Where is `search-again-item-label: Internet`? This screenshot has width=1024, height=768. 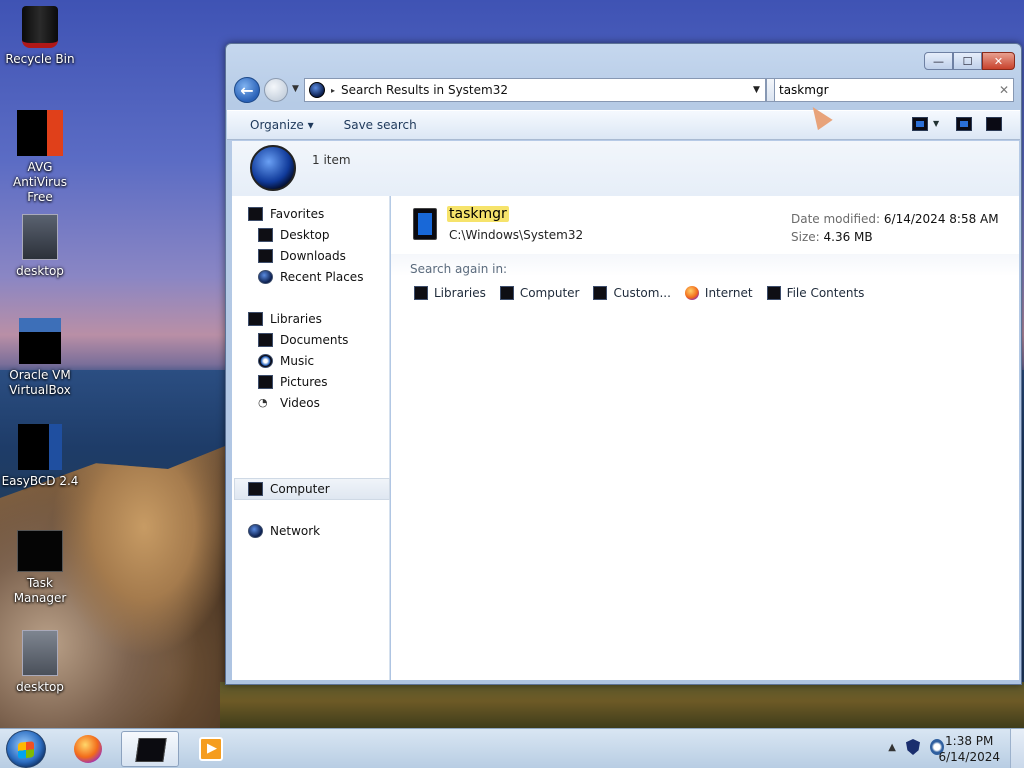 search-again-item-label: Internet is located at coordinates (728, 293).